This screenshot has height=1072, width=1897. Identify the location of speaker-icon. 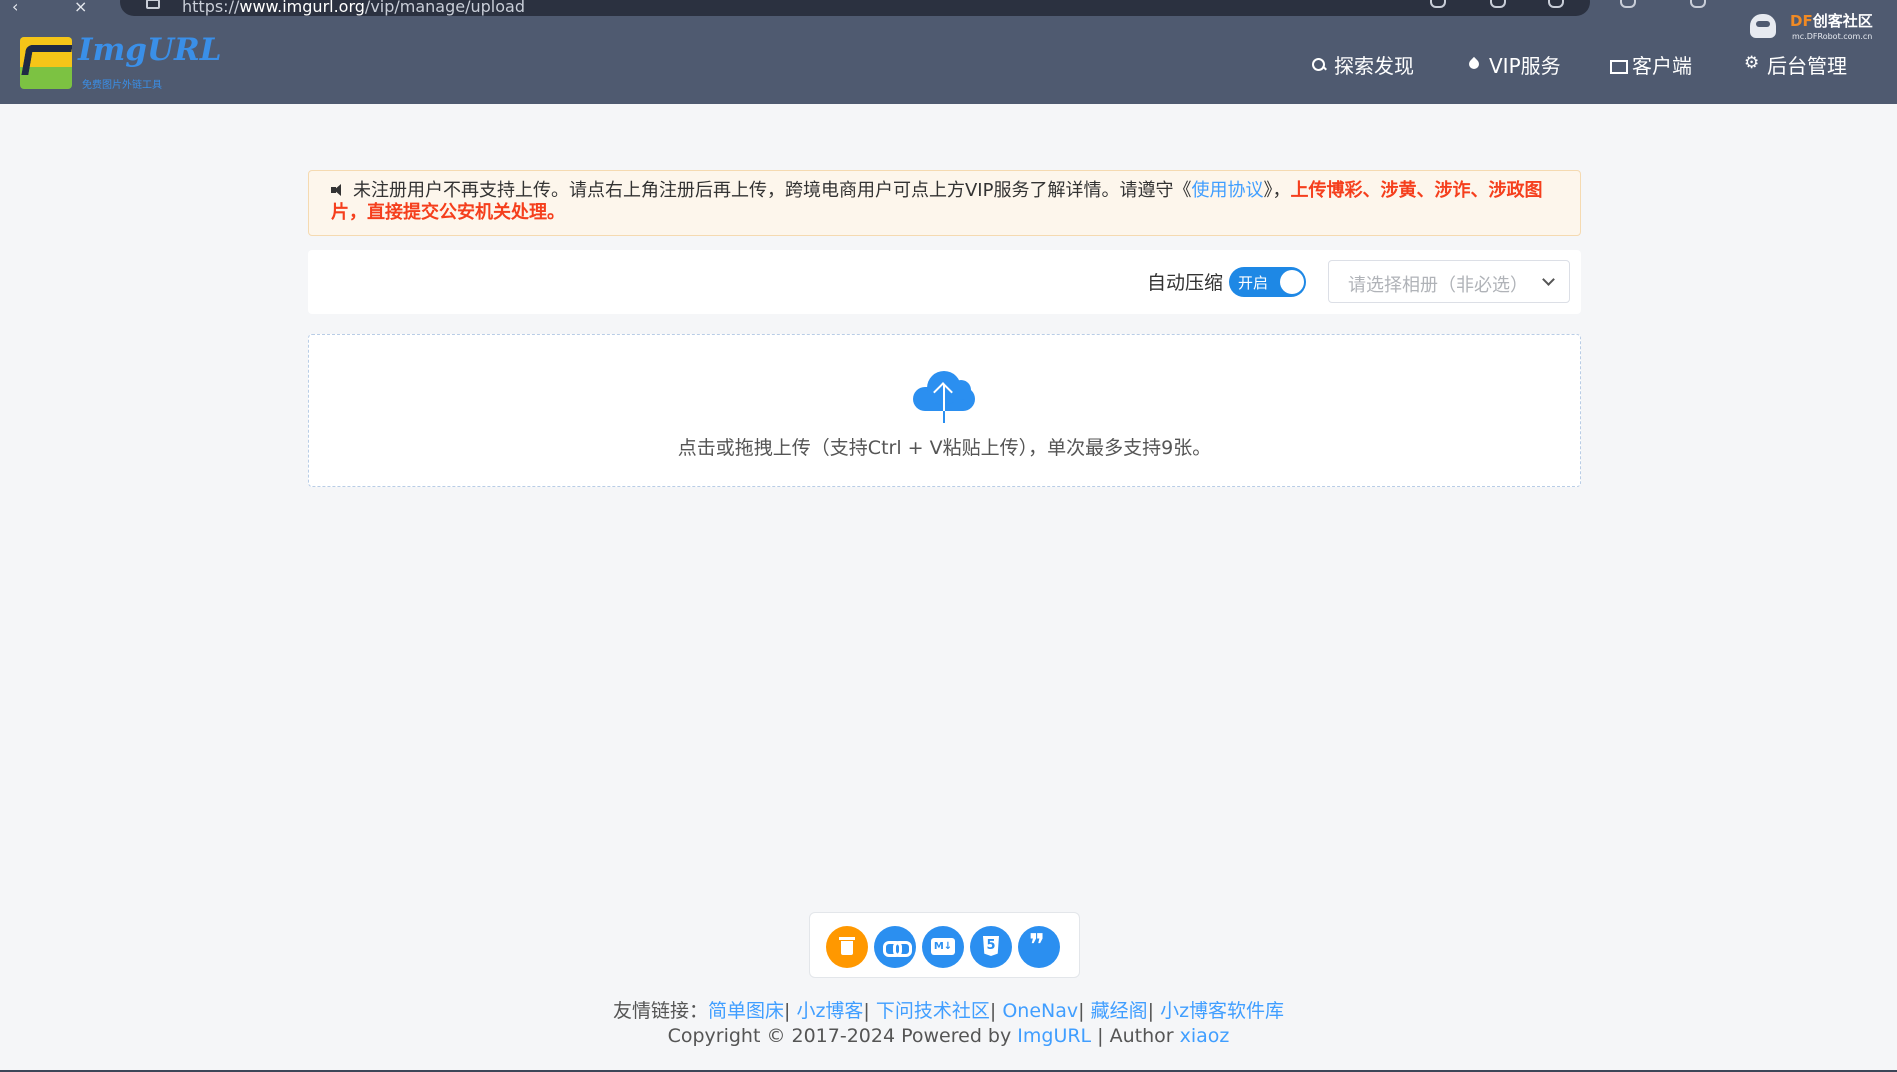
(339, 190).